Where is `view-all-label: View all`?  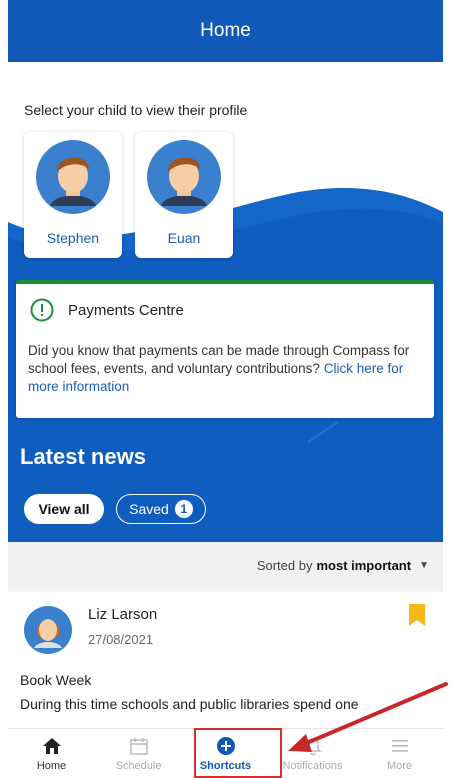
view-all-label: View all is located at coordinates (64, 509).